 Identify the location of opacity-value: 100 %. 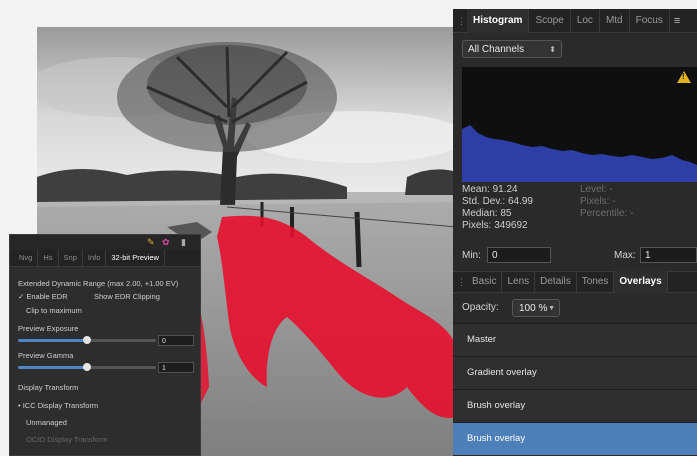
(533, 308).